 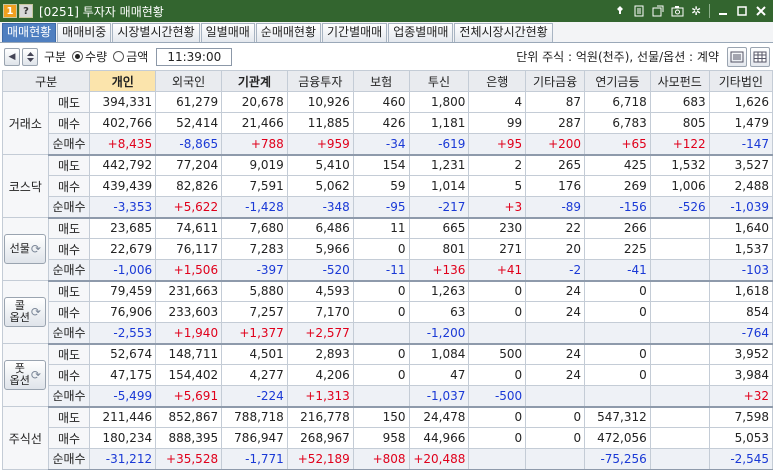 I want to click on group-cell-4: 풋 옵션 ⟳, so click(x=25, y=375).